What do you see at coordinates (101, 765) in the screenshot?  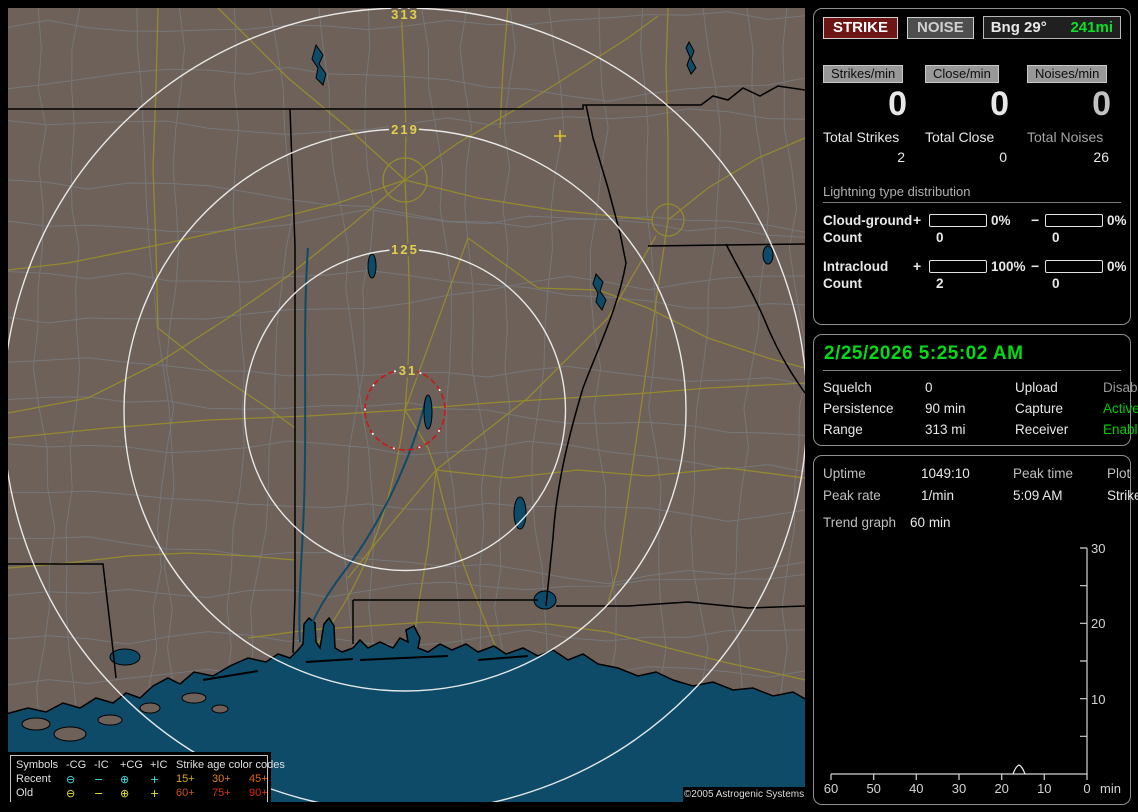 I see `legend-col-ic-neg: -IC` at bounding box center [101, 765].